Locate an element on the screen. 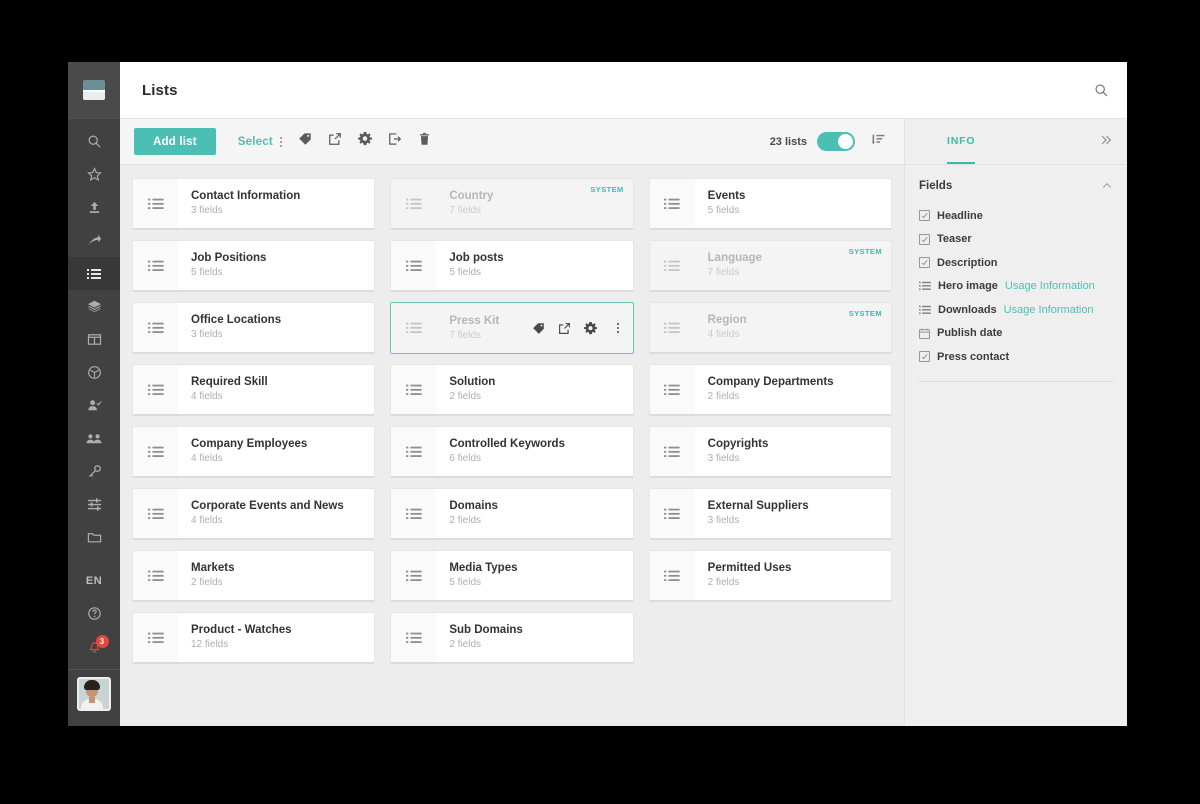 This screenshot has height=804, width=1200. field-row: Publish date is located at coordinates (1016, 334).